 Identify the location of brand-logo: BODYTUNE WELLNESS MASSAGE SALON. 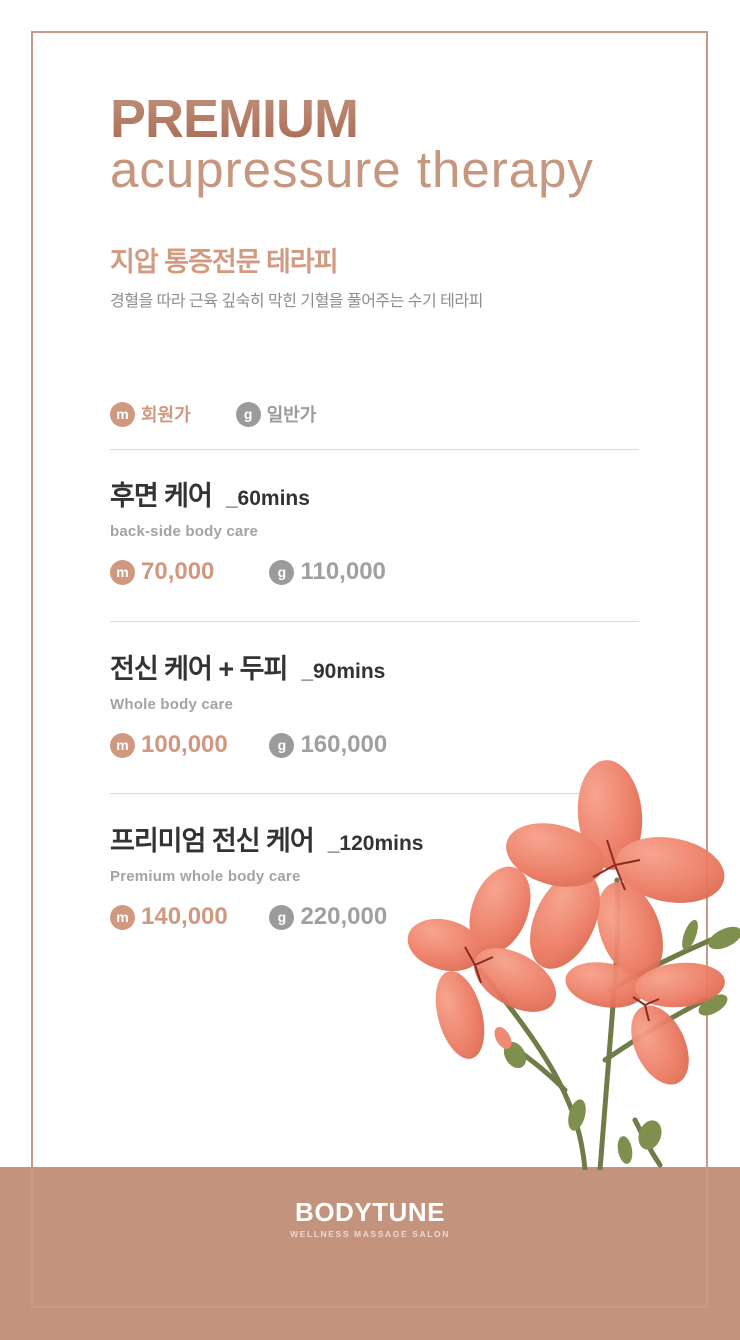
(370, 1219).